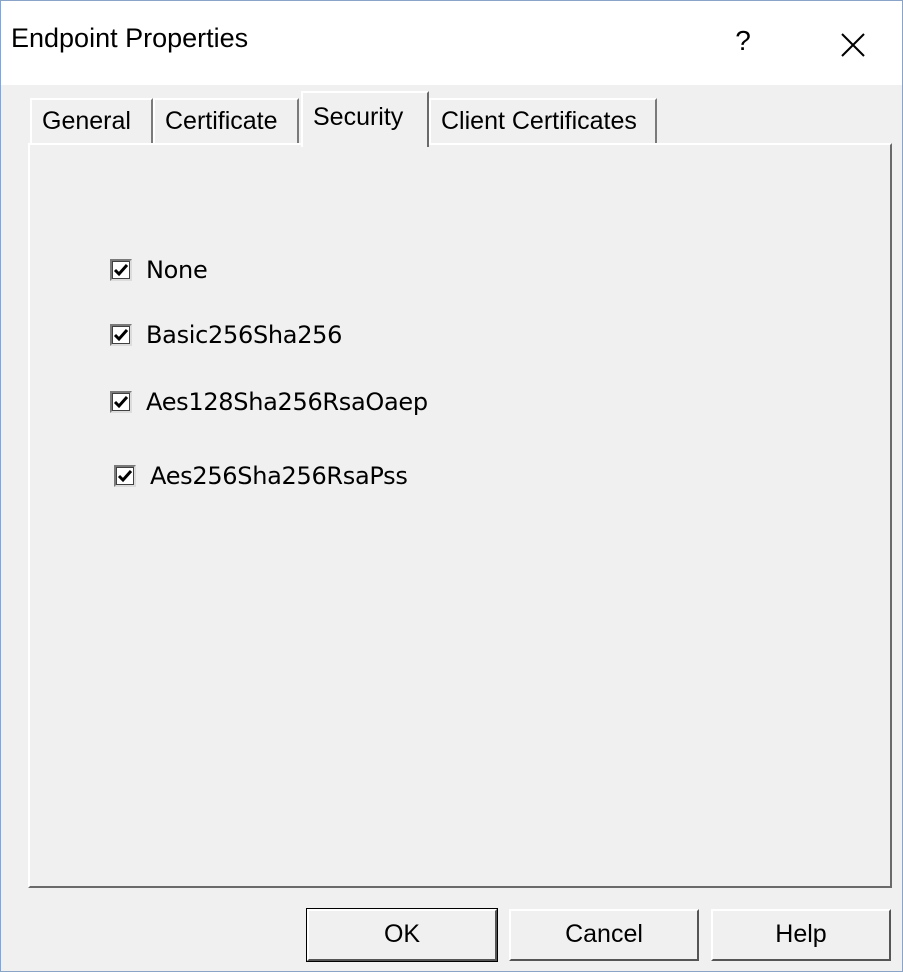 The image size is (903, 972). Describe the element at coordinates (402, 935) in the screenshot. I see `ok-button: OK` at that location.